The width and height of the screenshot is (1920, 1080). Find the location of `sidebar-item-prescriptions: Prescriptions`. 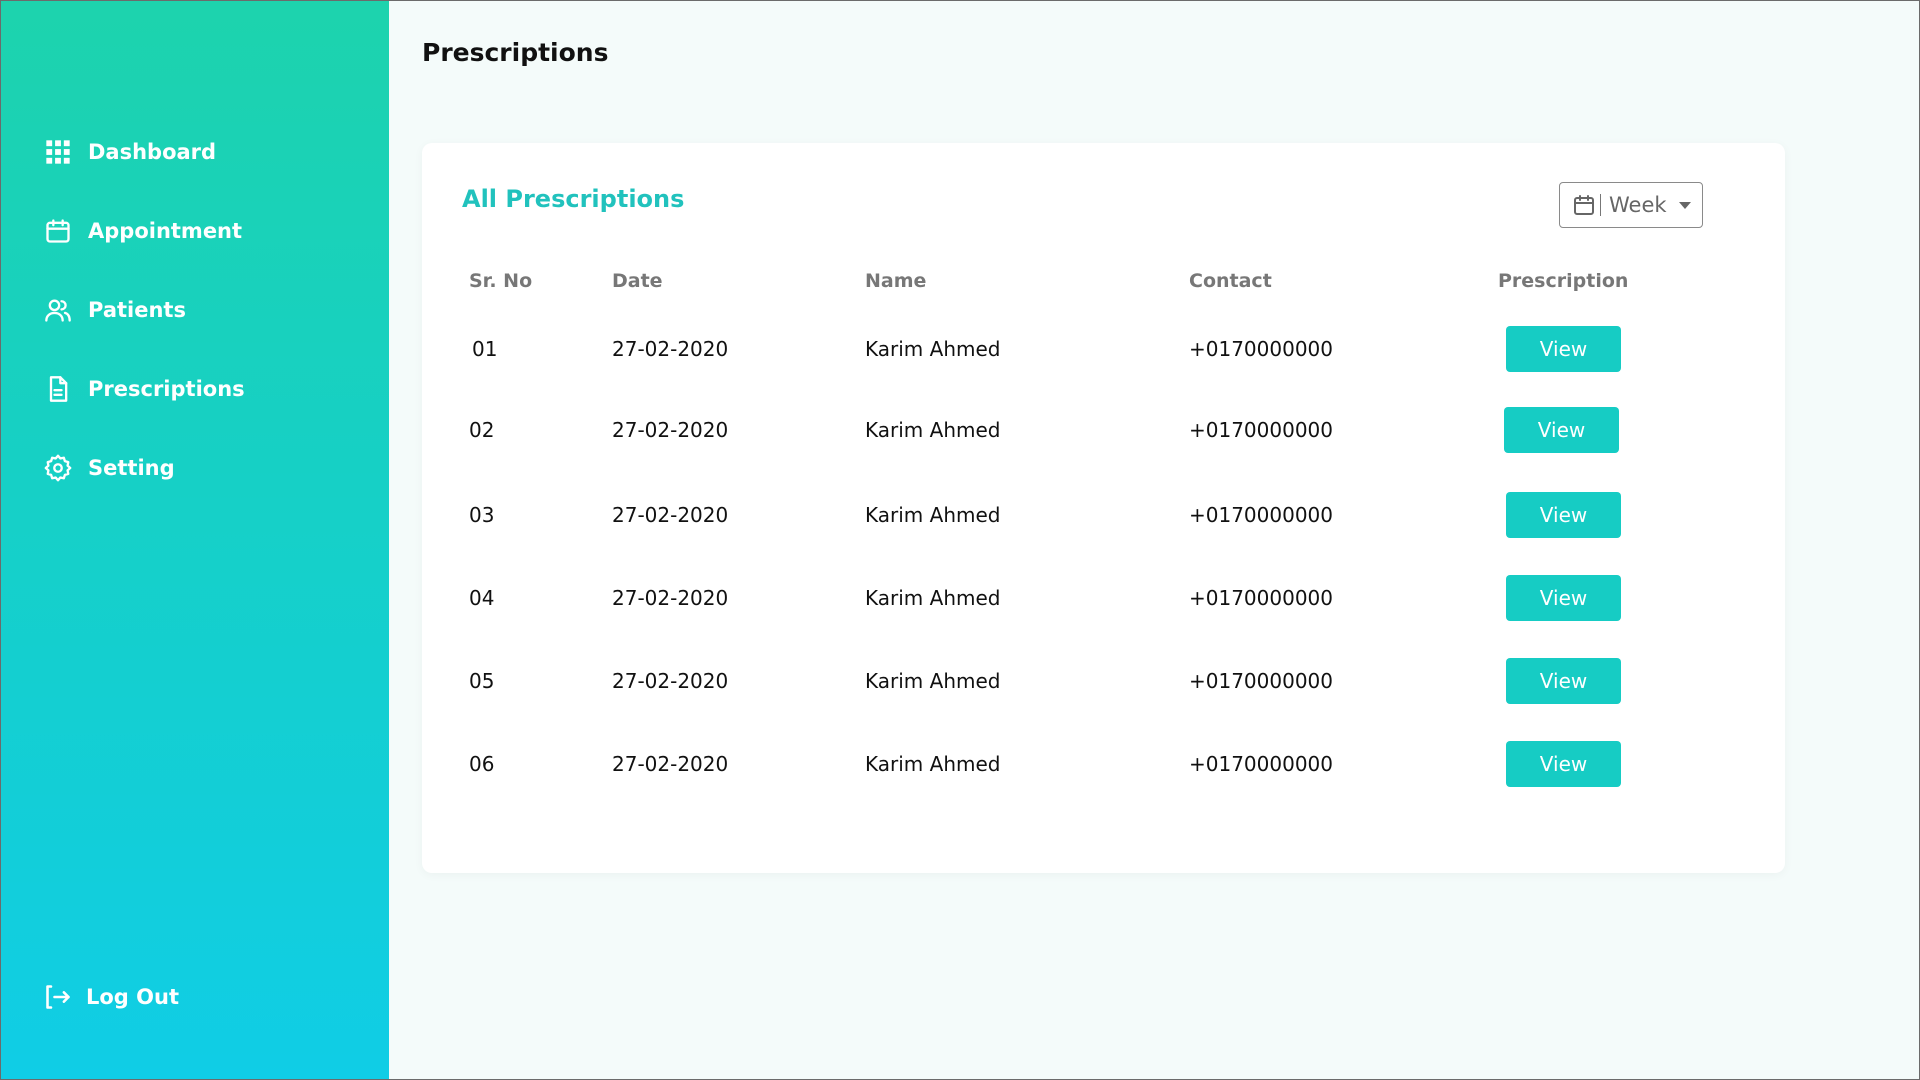

sidebar-item-prescriptions: Prescriptions is located at coordinates (144, 388).